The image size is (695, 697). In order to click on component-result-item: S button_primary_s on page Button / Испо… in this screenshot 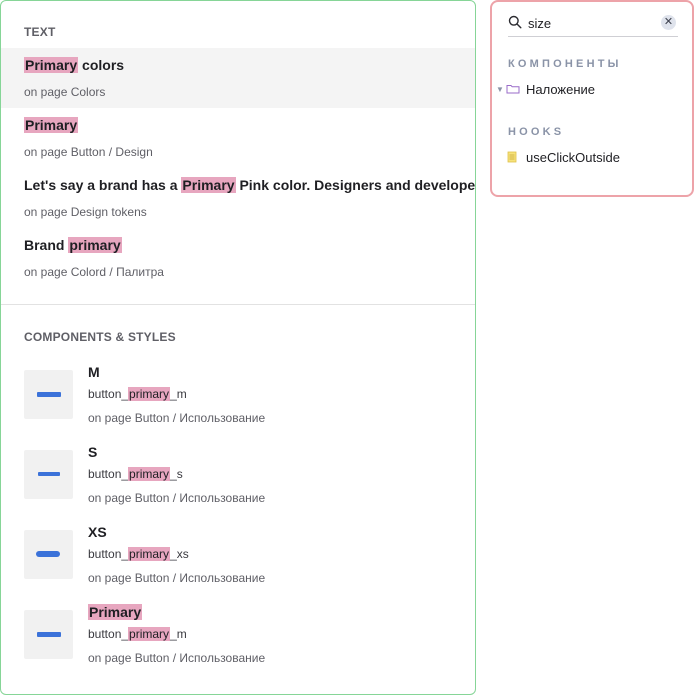, I will do `click(238, 484)`.